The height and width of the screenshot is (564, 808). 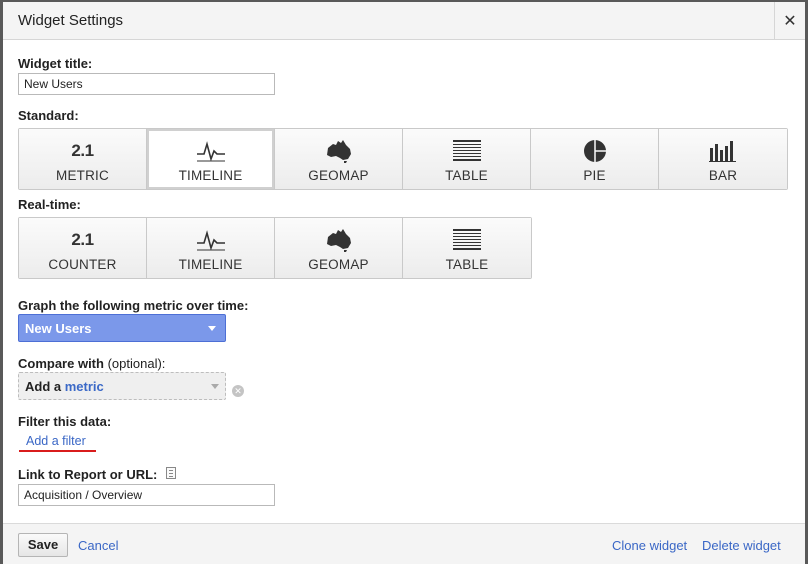 What do you see at coordinates (58, 328) in the screenshot?
I see `graph-metric-value: New Users` at bounding box center [58, 328].